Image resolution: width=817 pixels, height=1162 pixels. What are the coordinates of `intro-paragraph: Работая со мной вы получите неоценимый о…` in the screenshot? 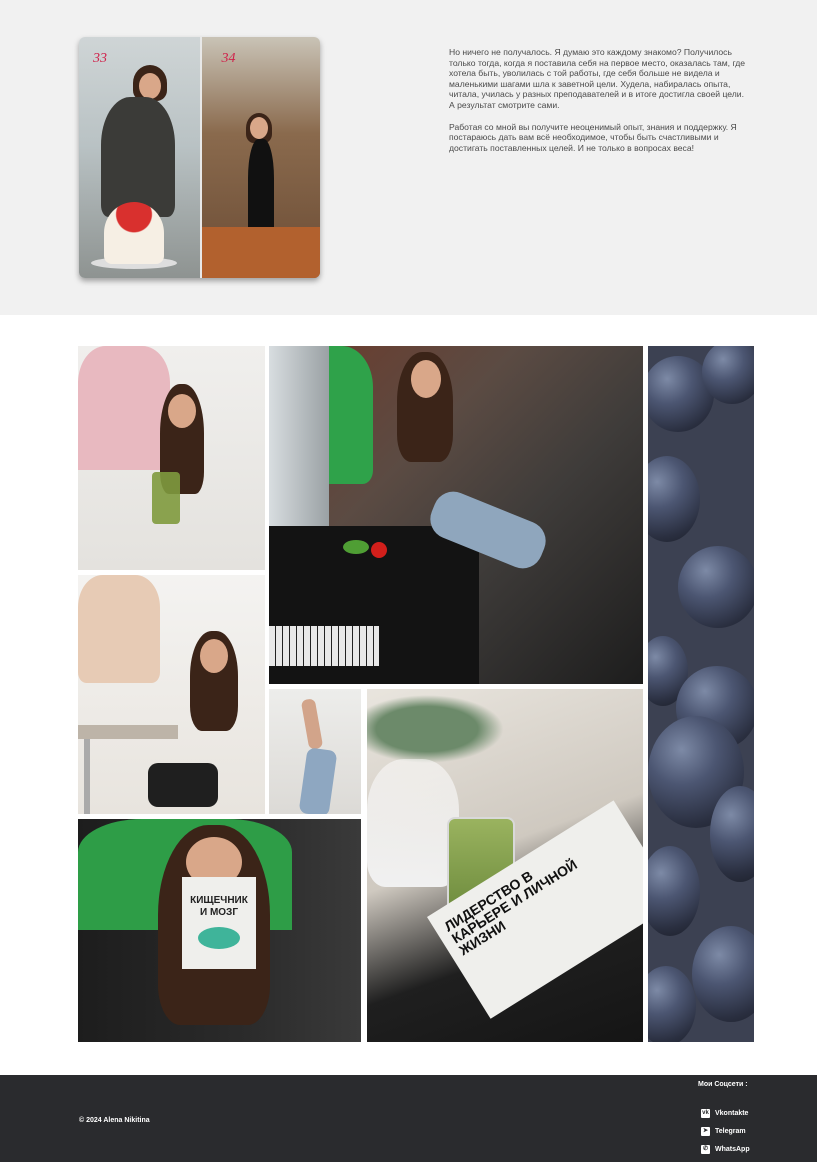 It's located at (593, 137).